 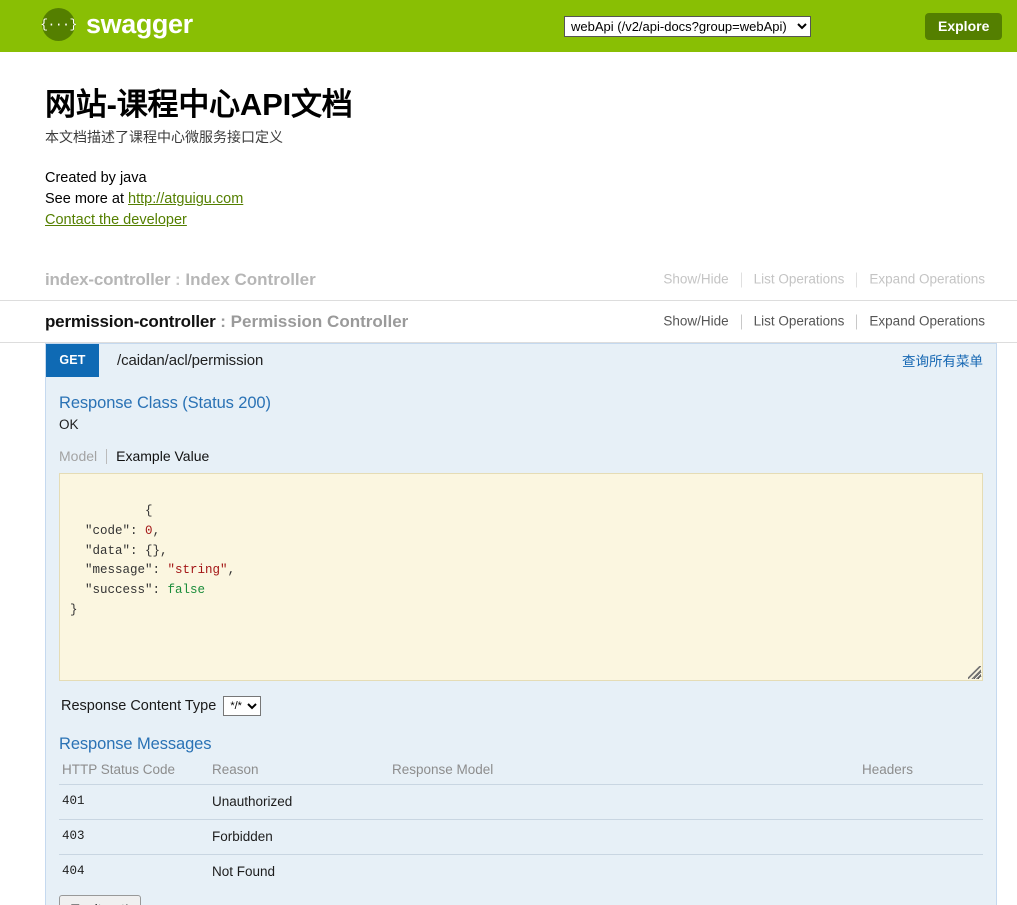 I want to click on resource-id-index-controller: index-controller, so click(x=108, y=280).